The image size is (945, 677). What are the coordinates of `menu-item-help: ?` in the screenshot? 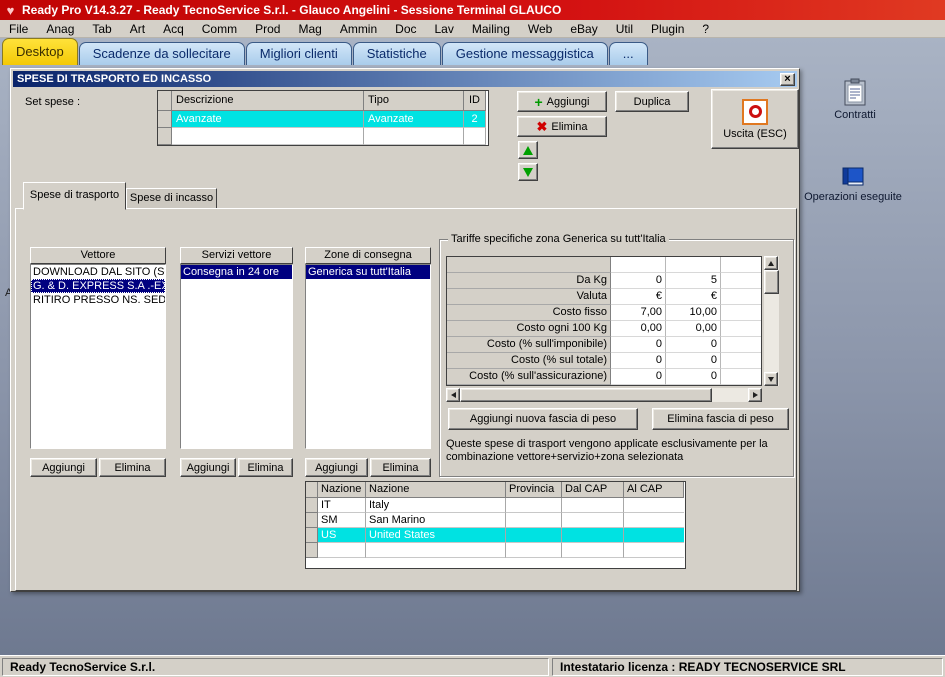 It's located at (705, 29).